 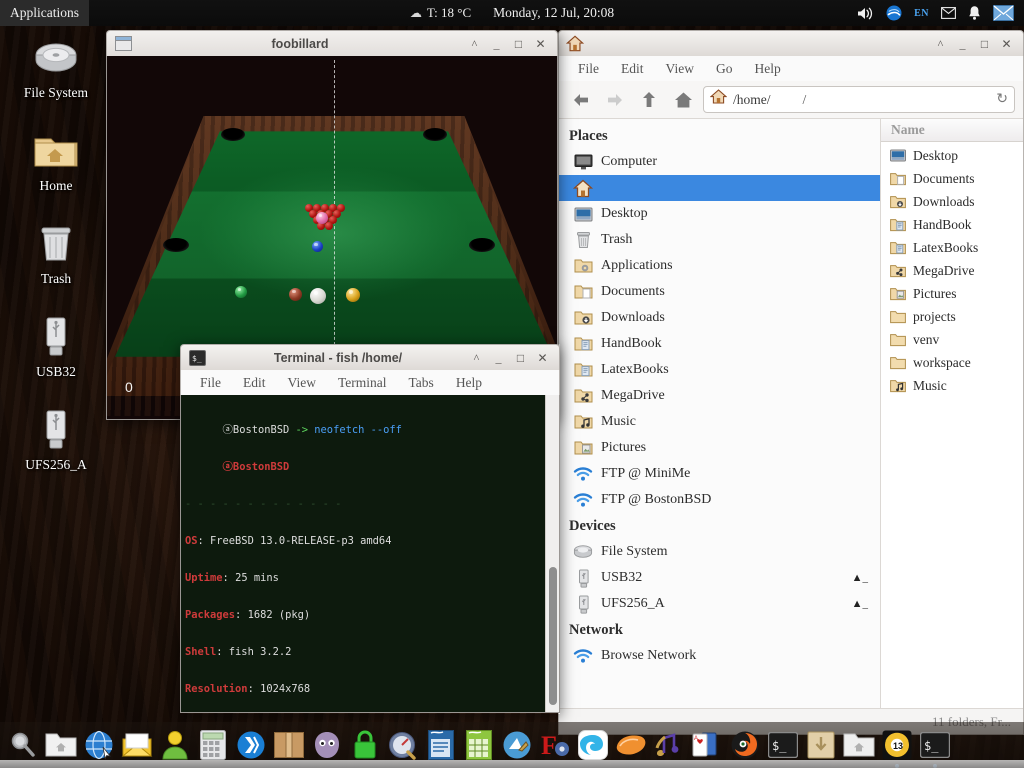 What do you see at coordinates (719, 292) in the screenshot?
I see `sidebar-item-documents: Documents` at bounding box center [719, 292].